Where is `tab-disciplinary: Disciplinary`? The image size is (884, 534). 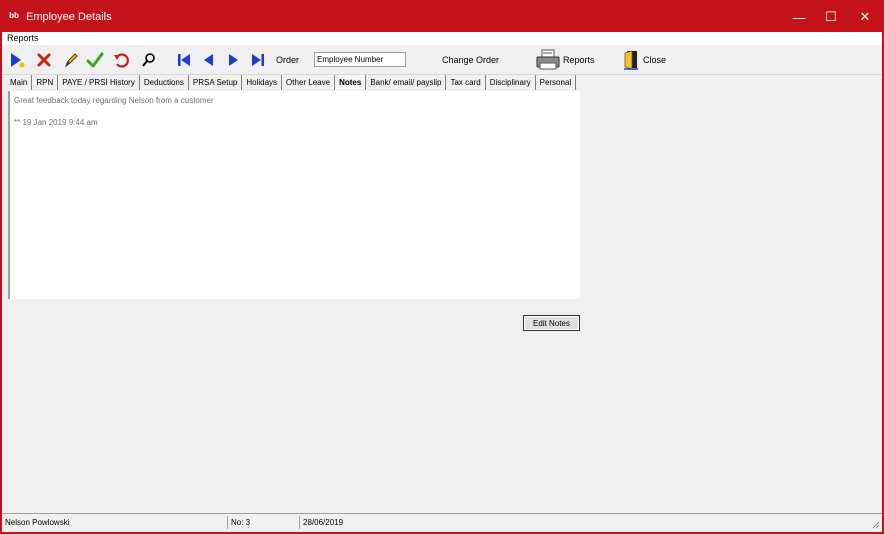 tab-disciplinary: Disciplinary is located at coordinates (510, 82).